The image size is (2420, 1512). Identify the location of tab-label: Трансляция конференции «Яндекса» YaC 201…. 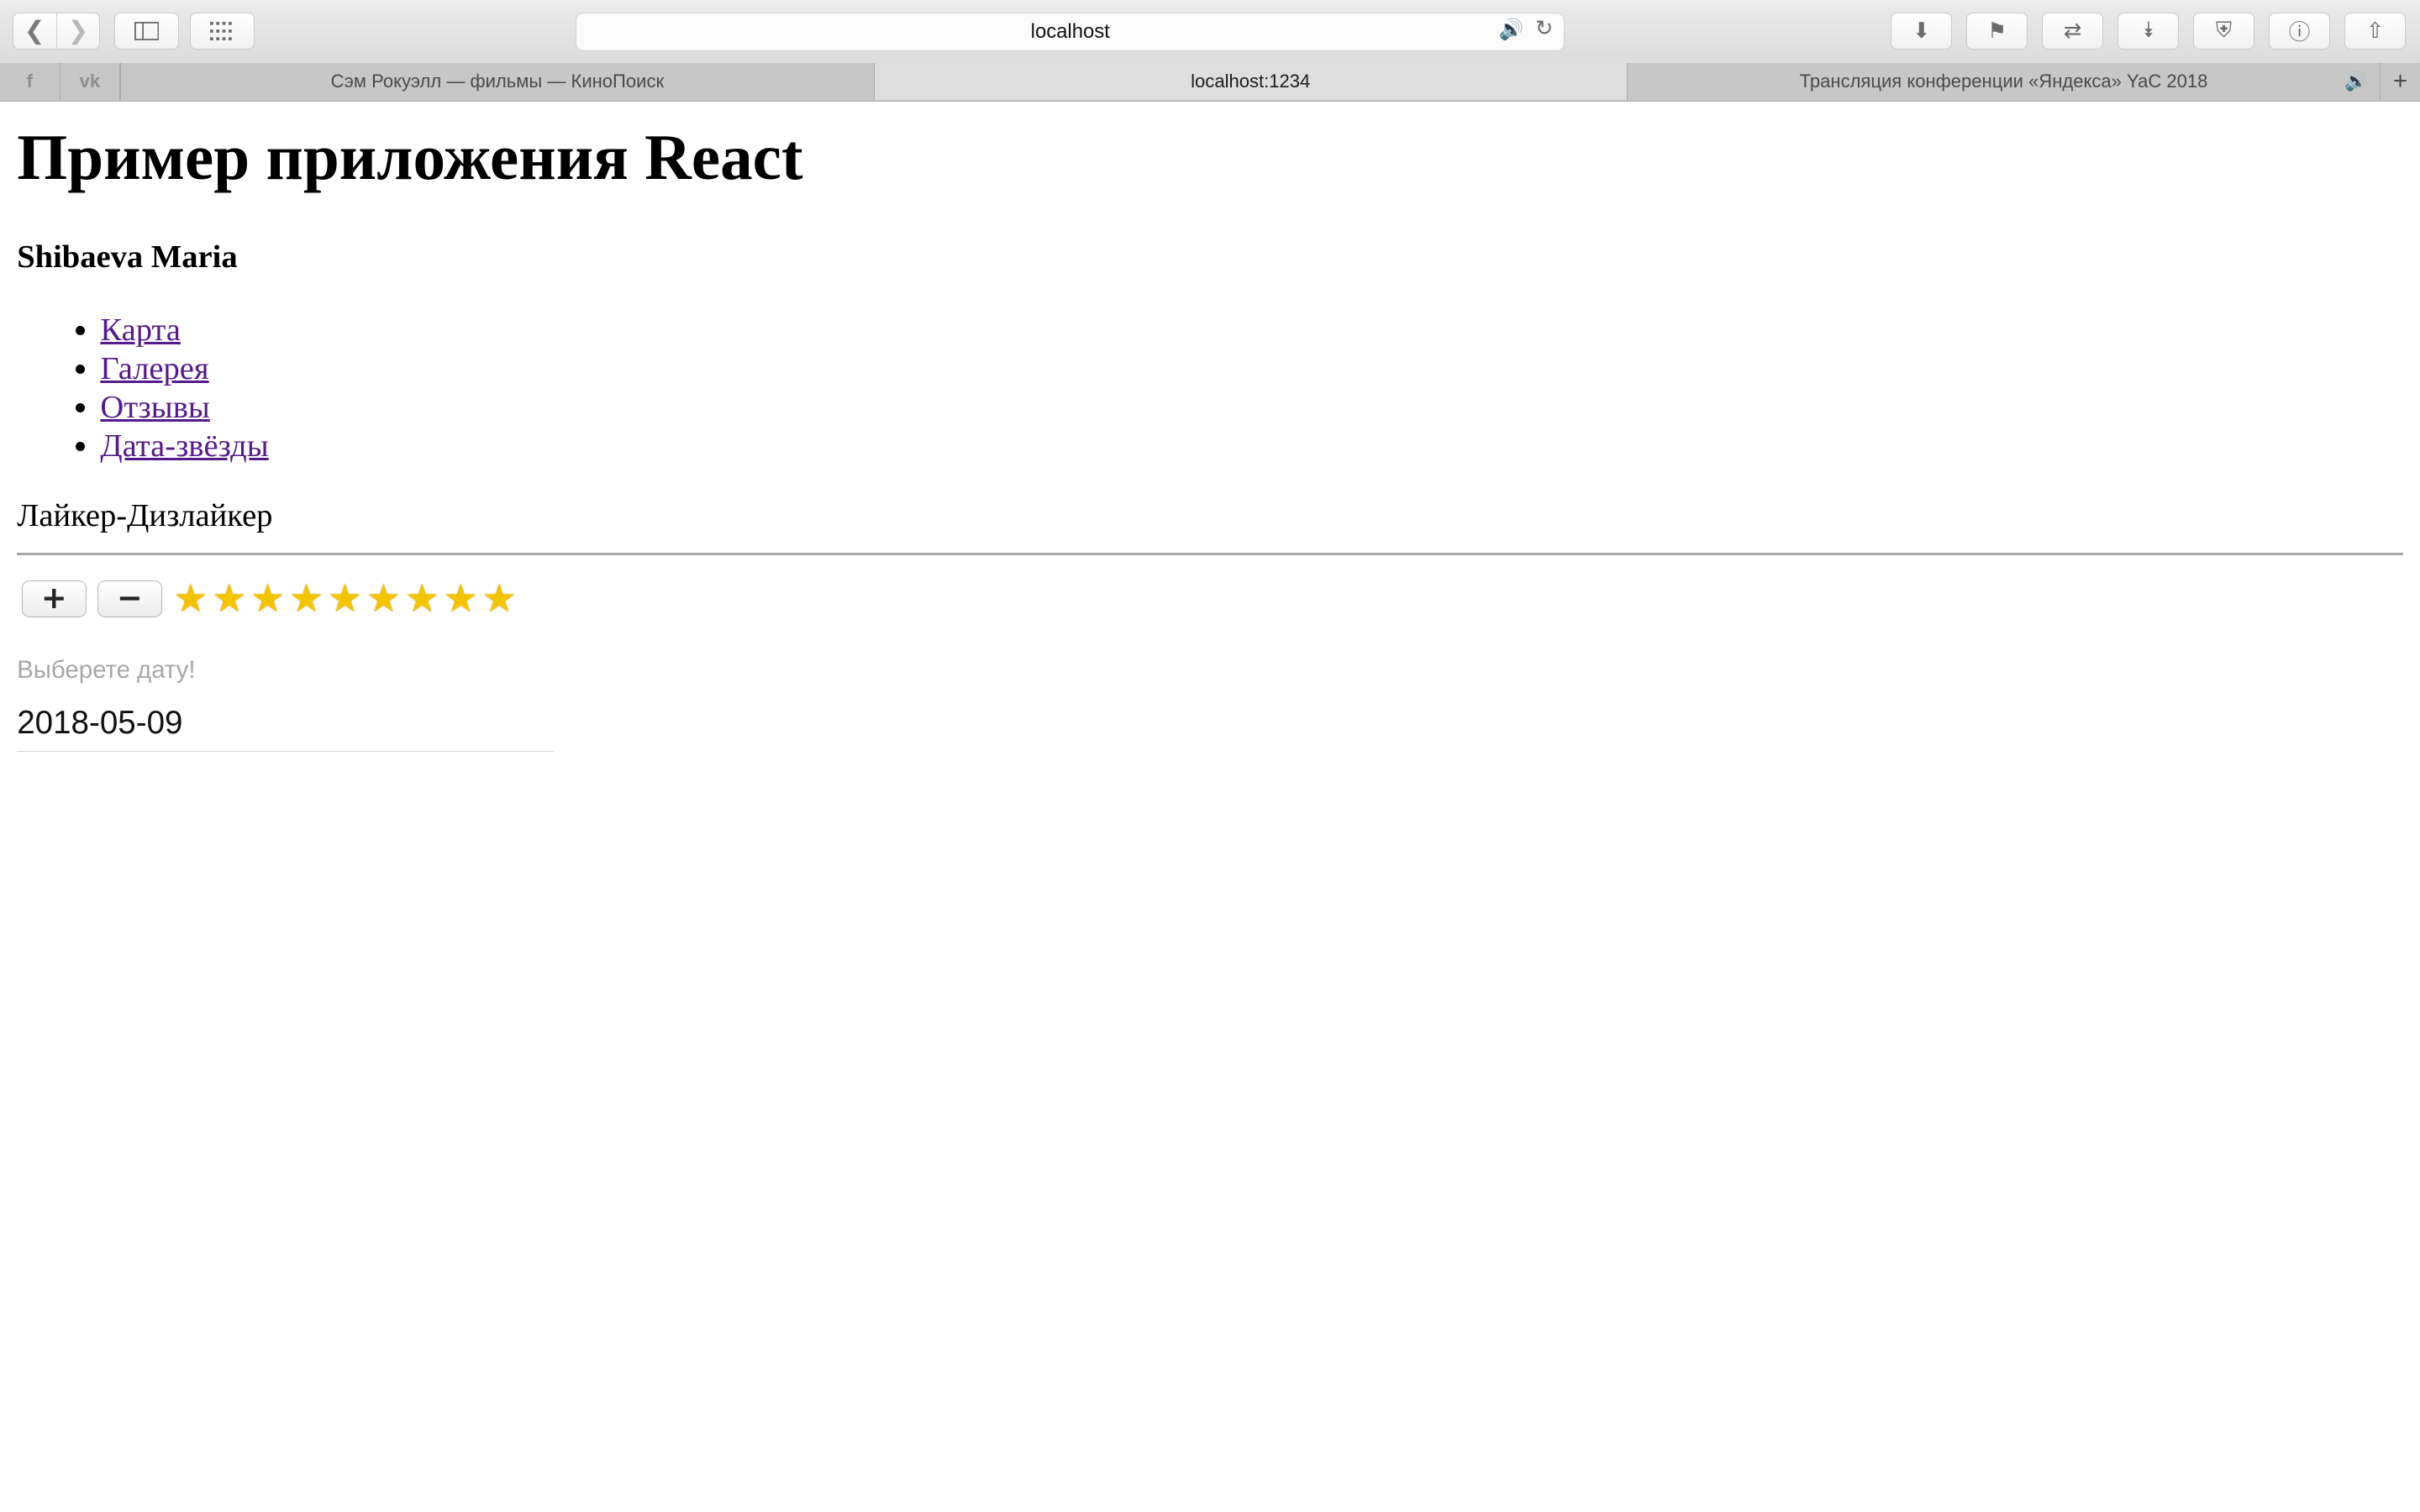
(2003, 81).